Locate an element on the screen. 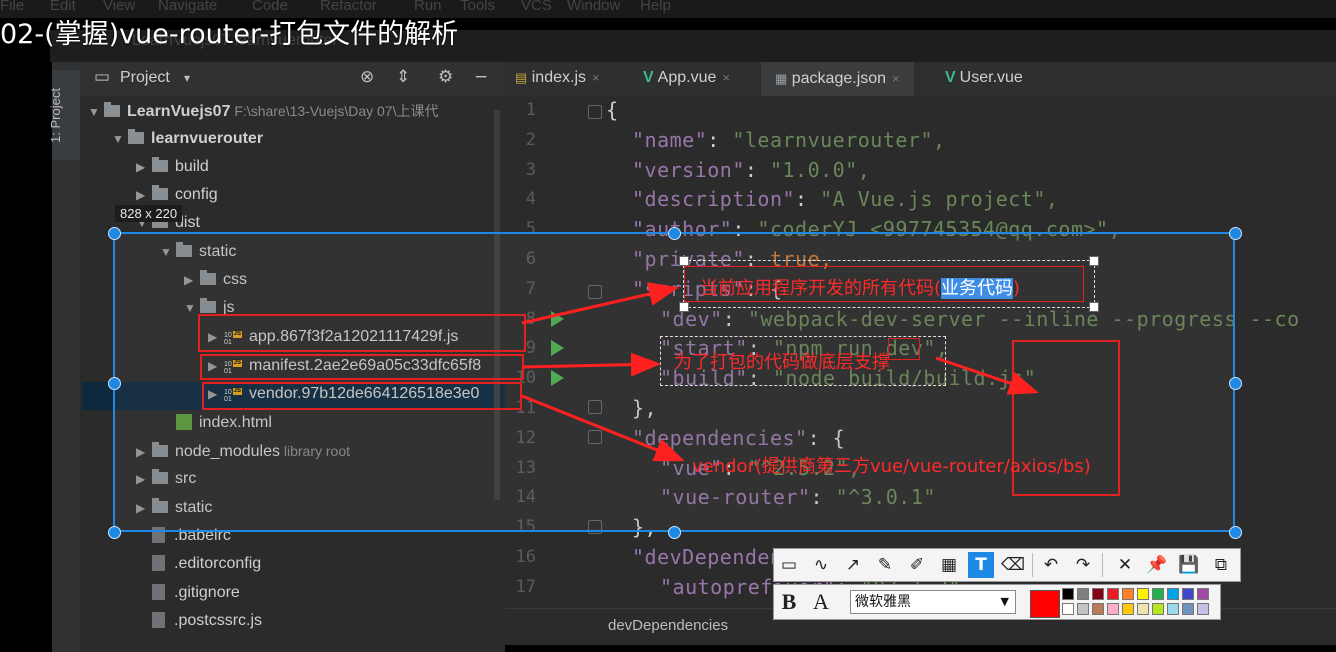  copy-icon: ⧉ is located at coordinates (1221, 565).